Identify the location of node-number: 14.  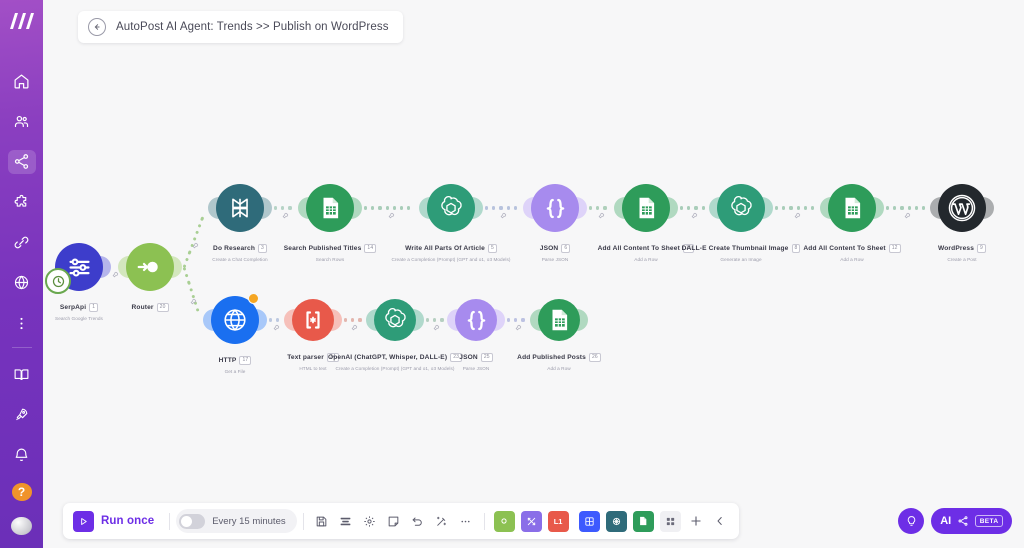
(370, 248).